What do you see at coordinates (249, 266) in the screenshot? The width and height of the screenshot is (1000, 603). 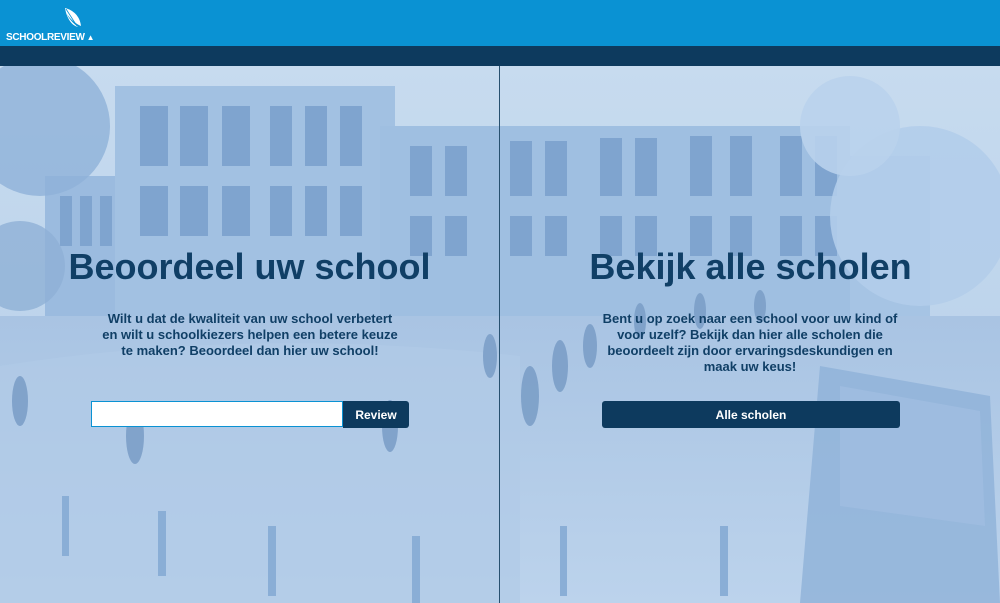 I see `review-title: Beoordeel uw school` at bounding box center [249, 266].